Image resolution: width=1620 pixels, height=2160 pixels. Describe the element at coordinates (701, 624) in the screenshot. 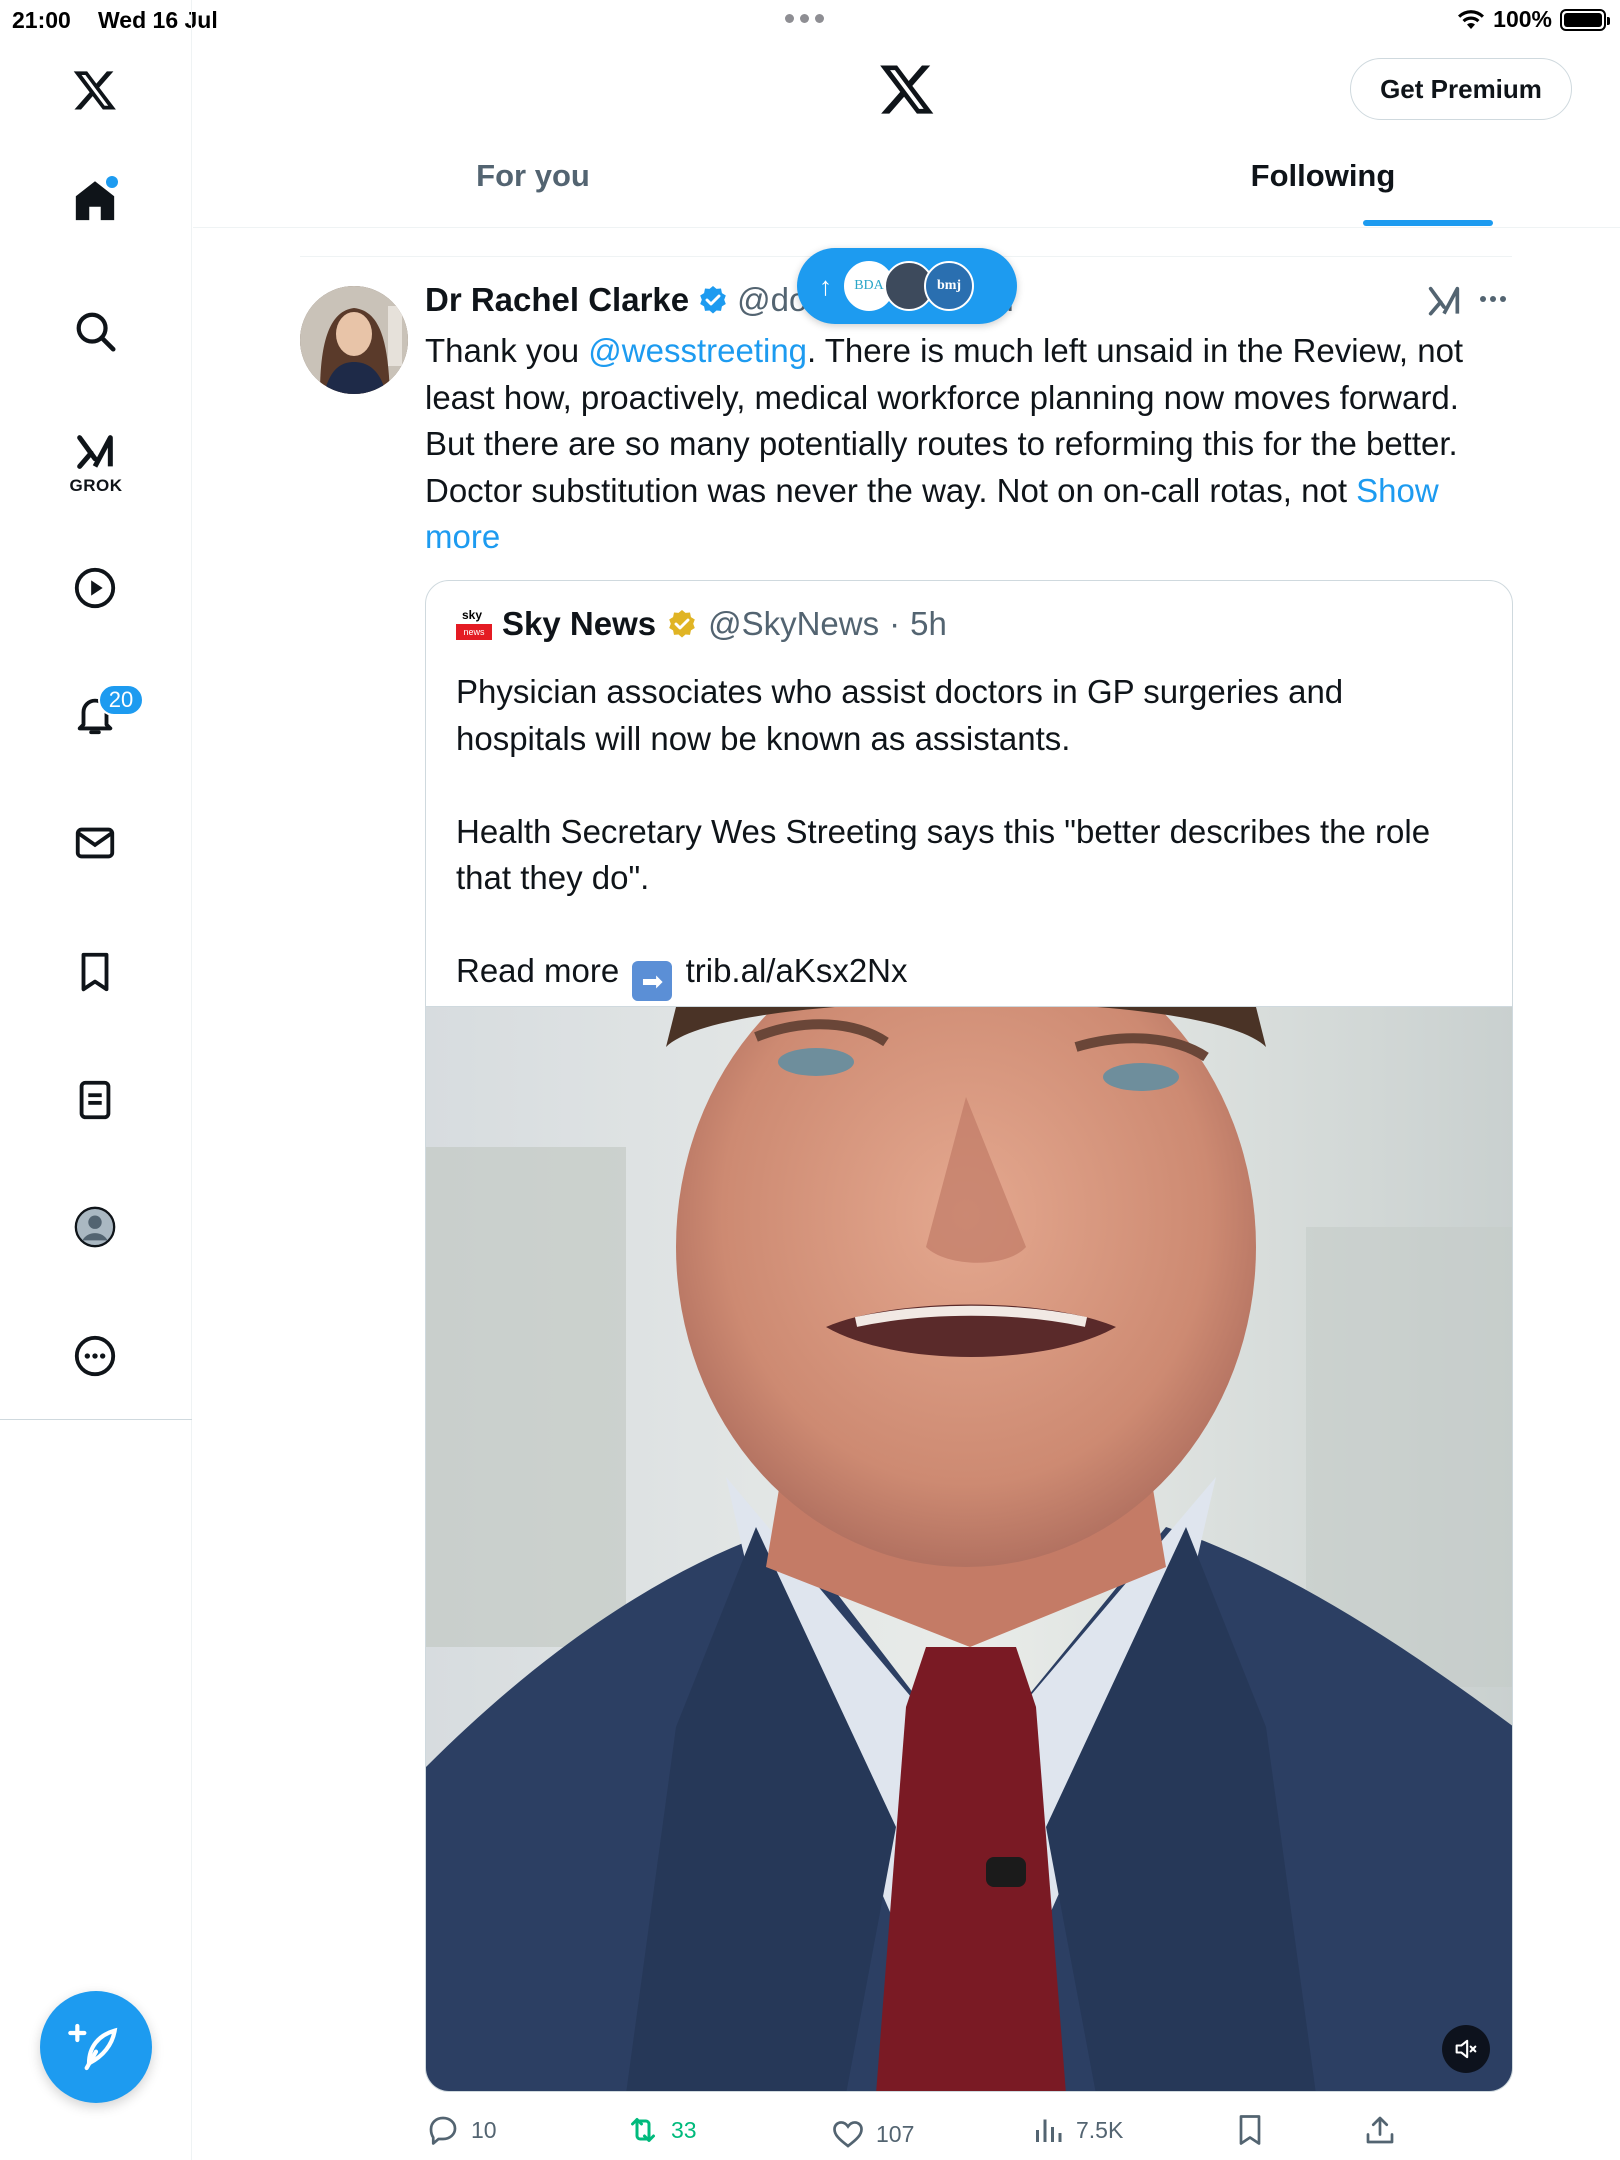

I see `quote-header: sky news Sky News @SkyNews · 5h` at that location.